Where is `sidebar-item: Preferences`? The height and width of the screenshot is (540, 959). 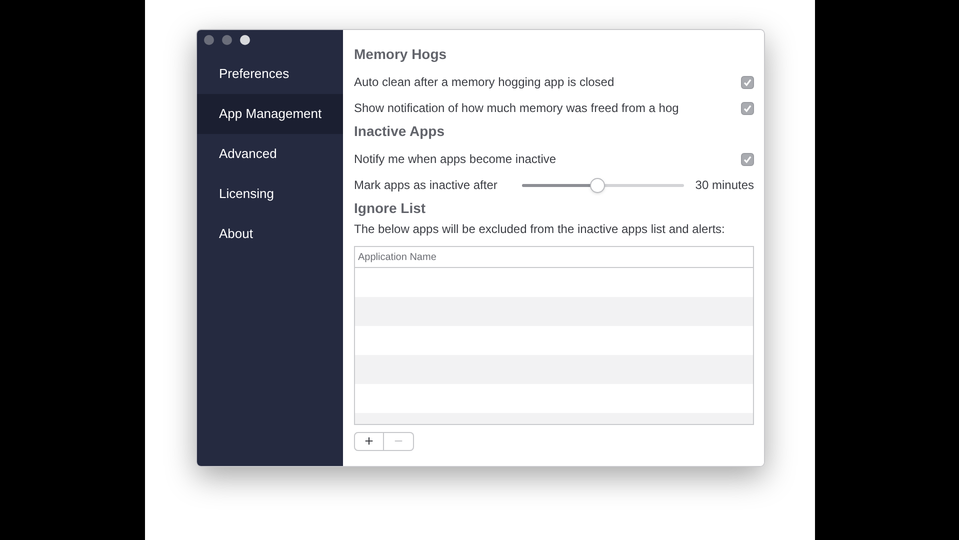 sidebar-item: Preferences is located at coordinates (270, 74).